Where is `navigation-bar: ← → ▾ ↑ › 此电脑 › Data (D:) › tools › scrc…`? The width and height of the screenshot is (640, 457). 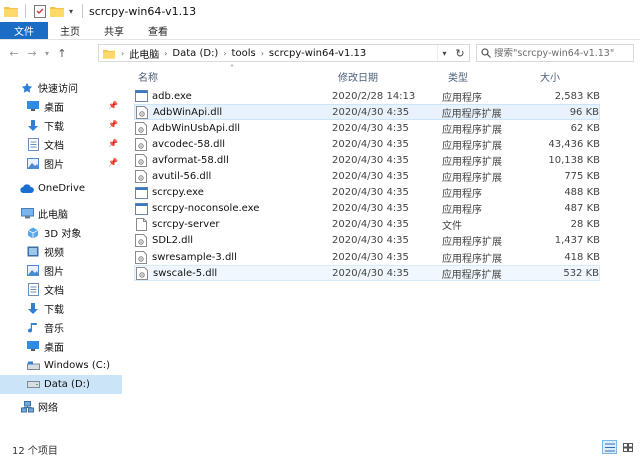 navigation-bar: ← → ▾ ↑ › 此电脑 › Data (D:) › tools › scrc… is located at coordinates (320, 53).